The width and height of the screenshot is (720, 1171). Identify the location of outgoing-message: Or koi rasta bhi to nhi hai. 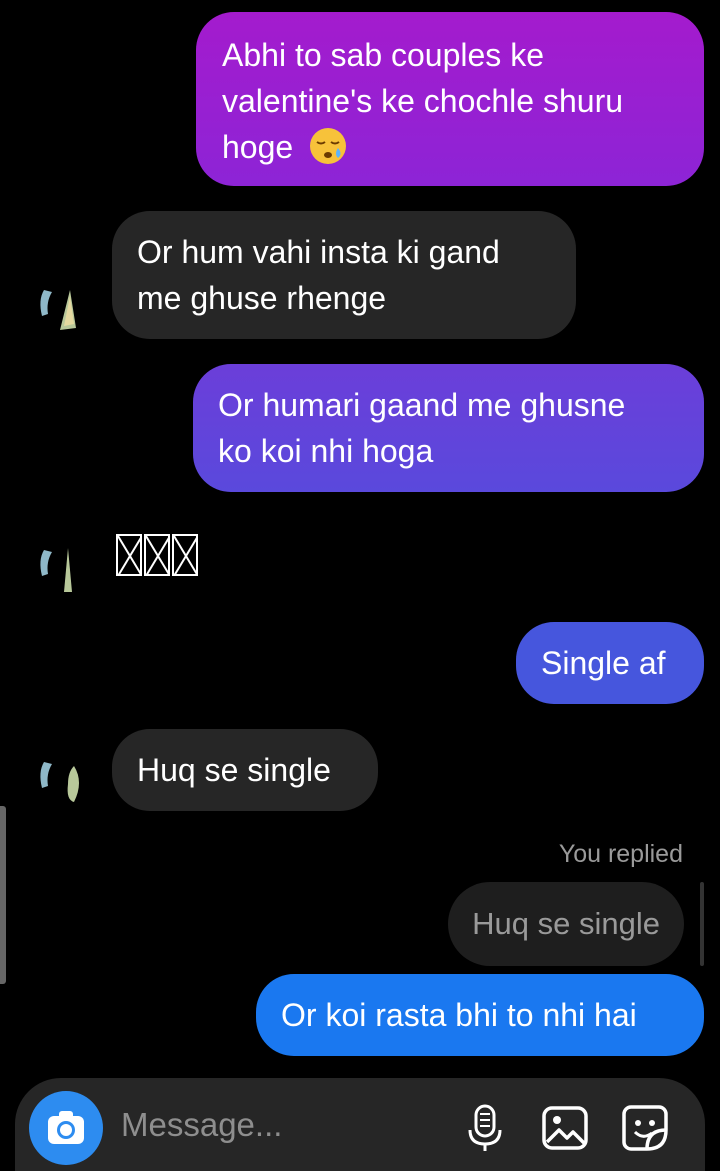
(480, 1015).